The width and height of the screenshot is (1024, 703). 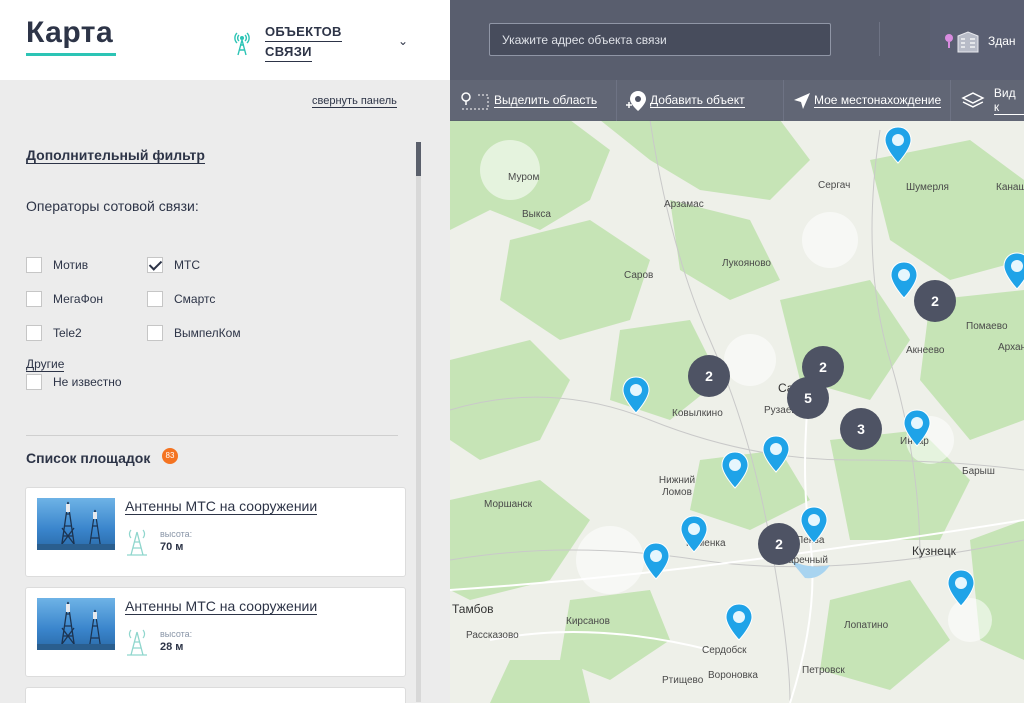 I want to click on checkbox-checked, so click(x=155, y=265).